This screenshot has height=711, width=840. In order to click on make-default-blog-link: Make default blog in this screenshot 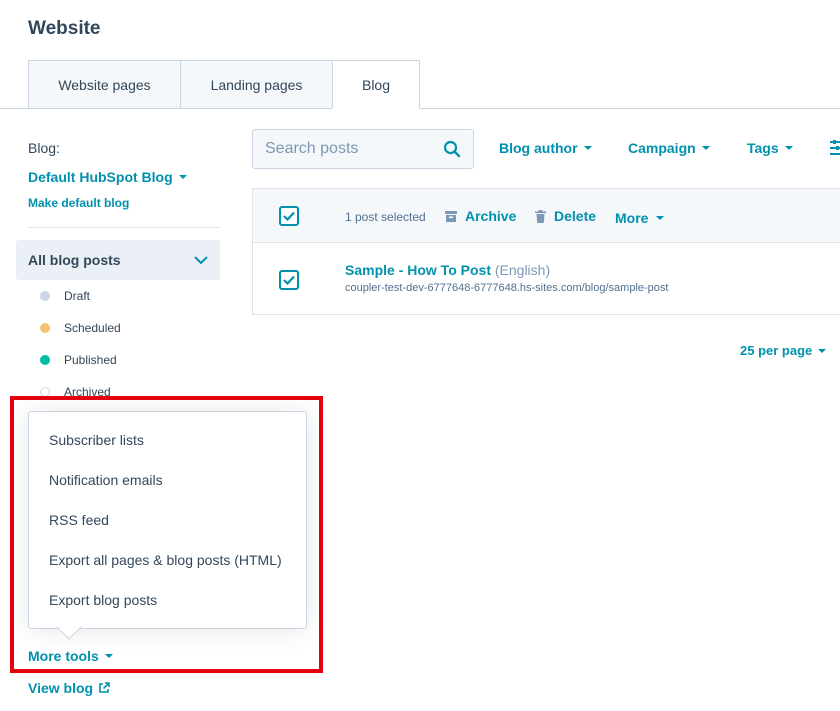, I will do `click(78, 203)`.